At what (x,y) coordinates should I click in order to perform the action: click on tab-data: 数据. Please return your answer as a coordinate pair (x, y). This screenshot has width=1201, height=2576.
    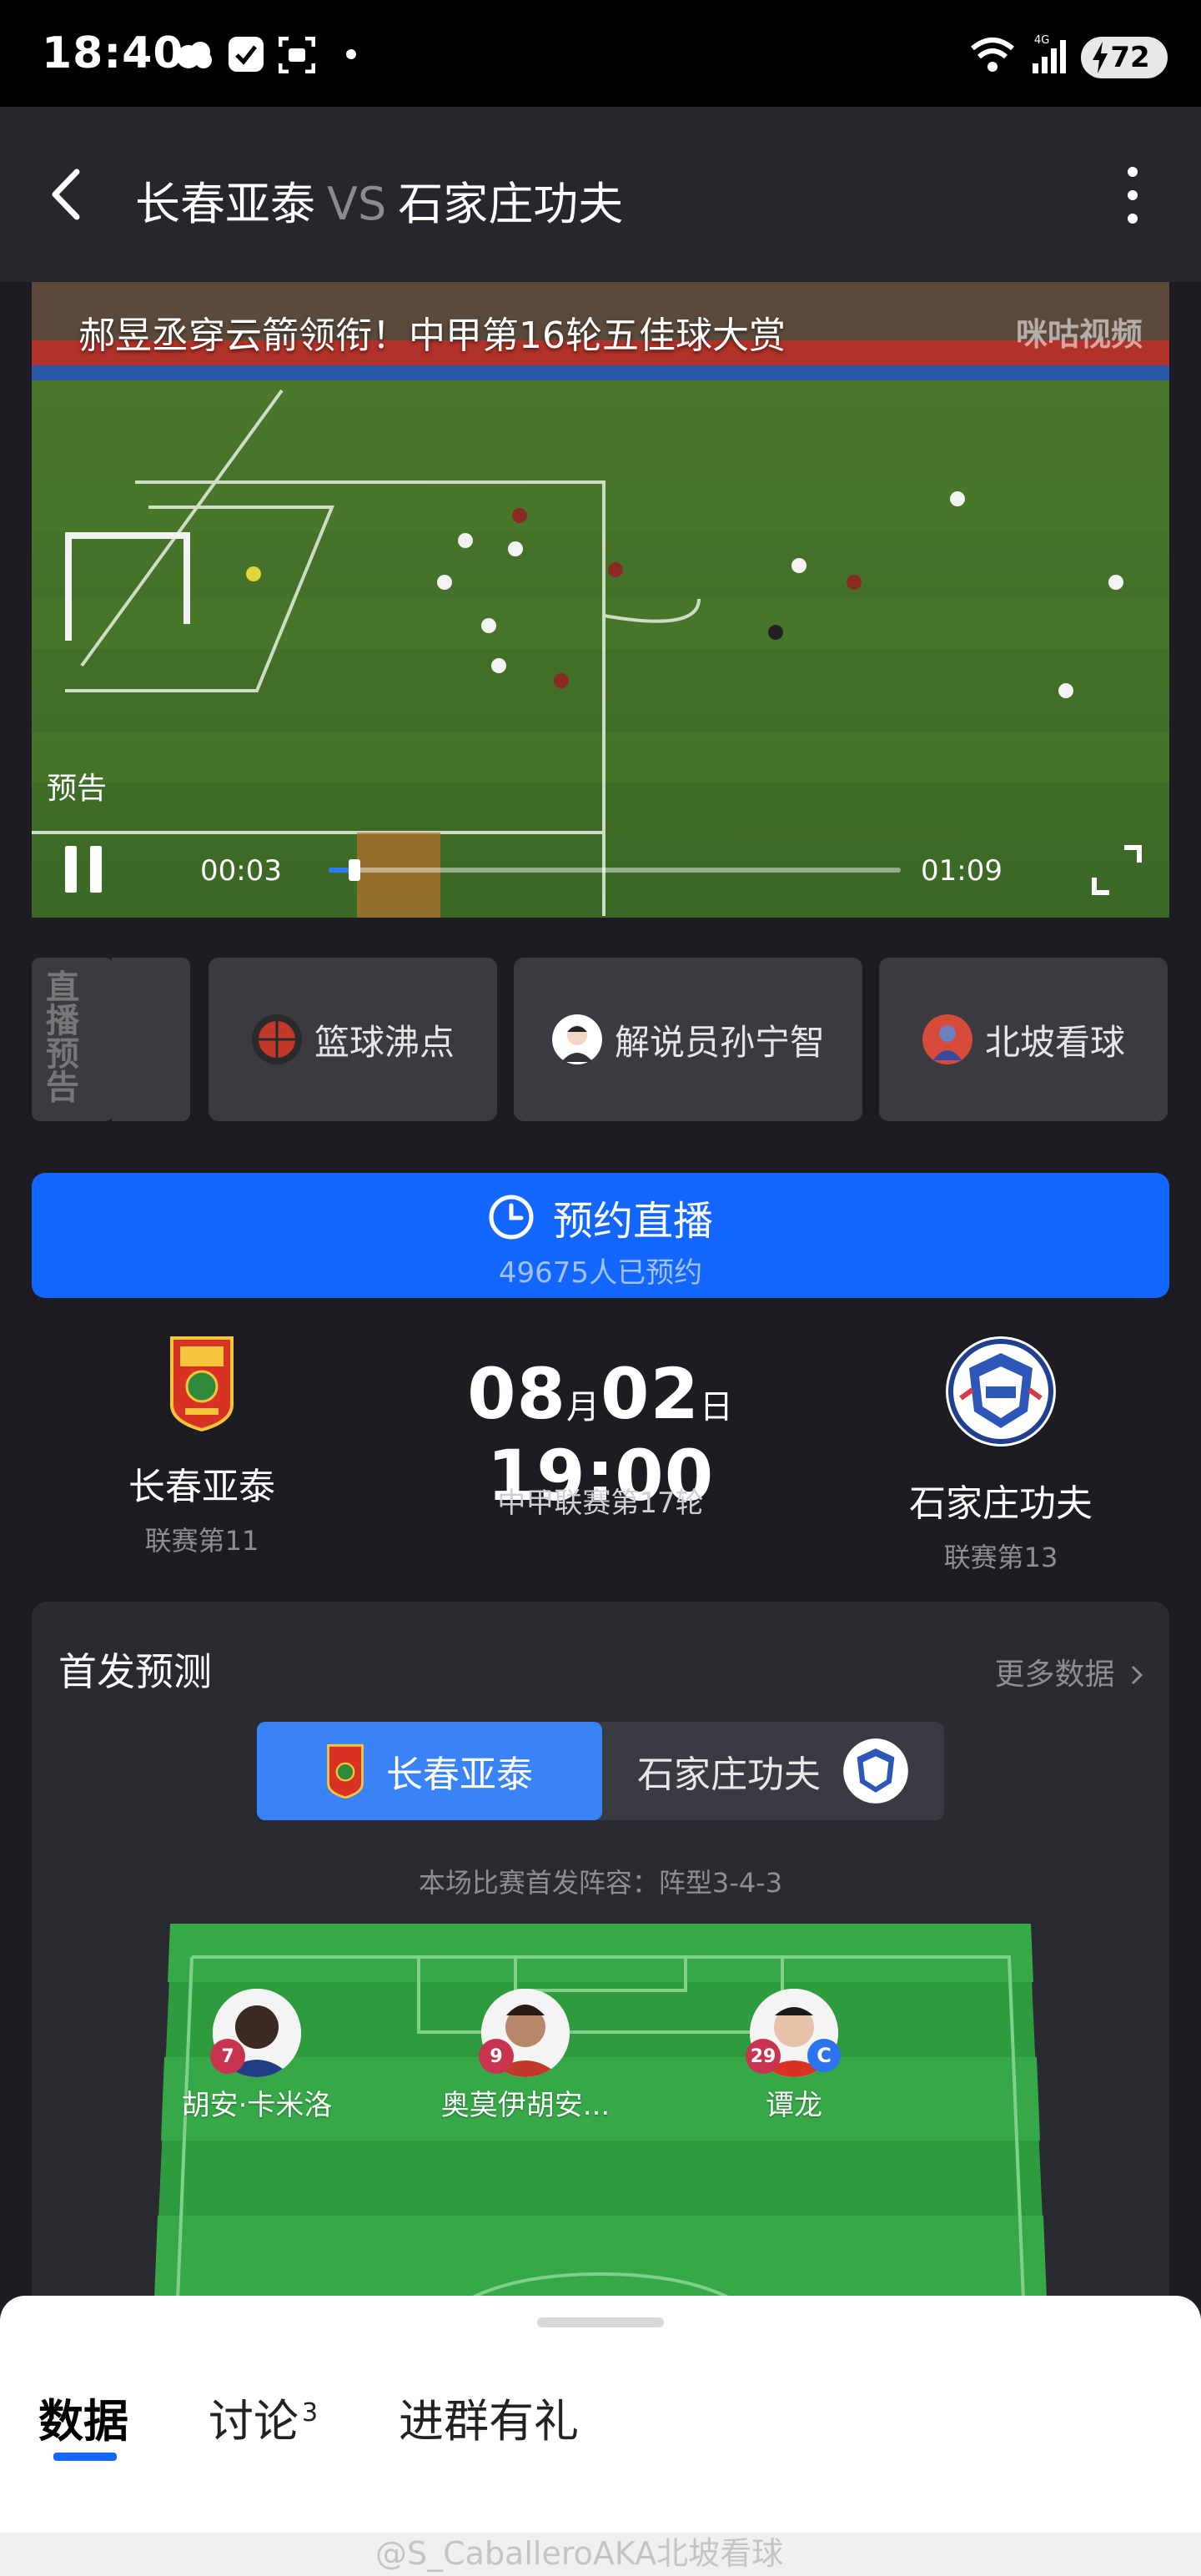
    Looking at the image, I should click on (83, 2417).